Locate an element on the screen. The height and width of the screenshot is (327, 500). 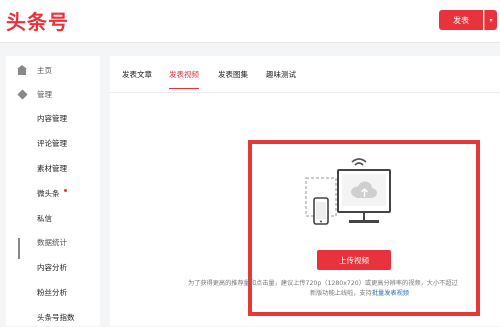
sidebar-item-micro-headline: 微头条 is located at coordinates (53, 193).